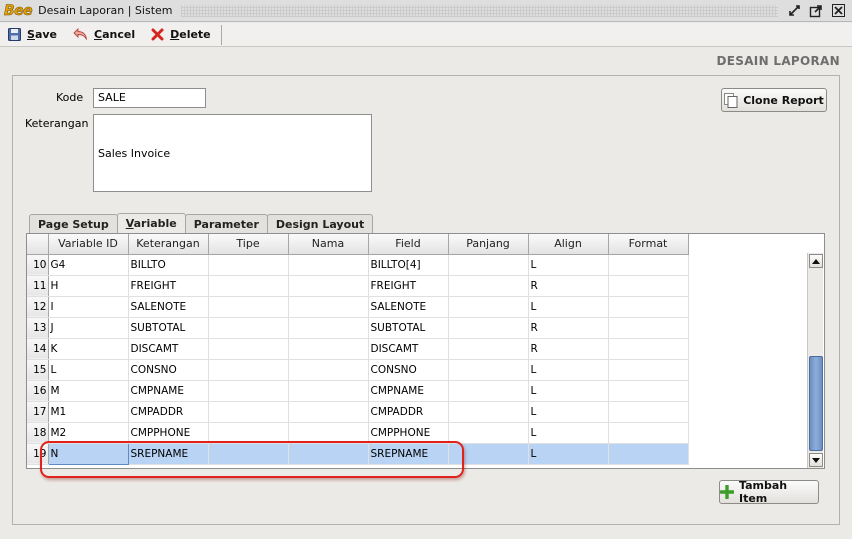 This screenshot has width=852, height=539. I want to click on save-button: Save, so click(32, 35).